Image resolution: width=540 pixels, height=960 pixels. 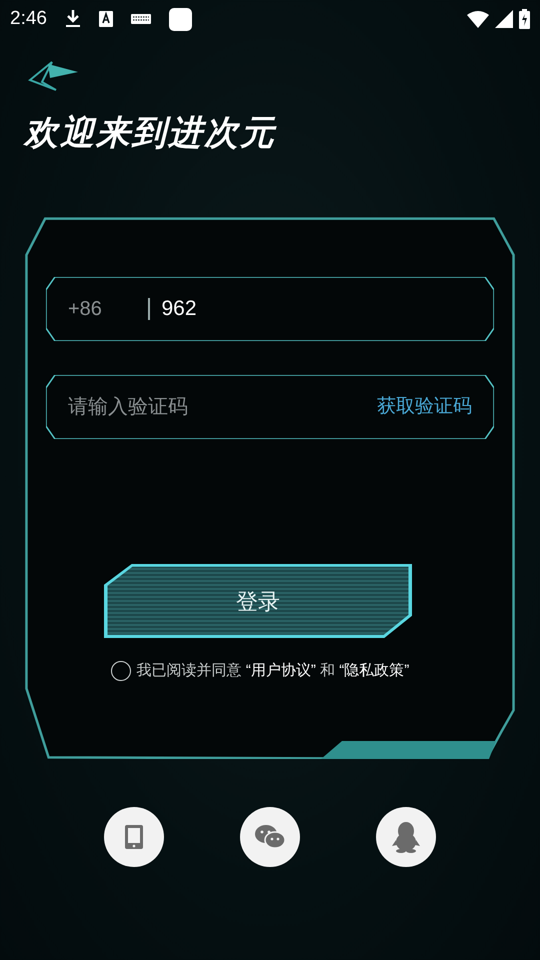 What do you see at coordinates (120, 671) in the screenshot?
I see `agreement-checkbox` at bounding box center [120, 671].